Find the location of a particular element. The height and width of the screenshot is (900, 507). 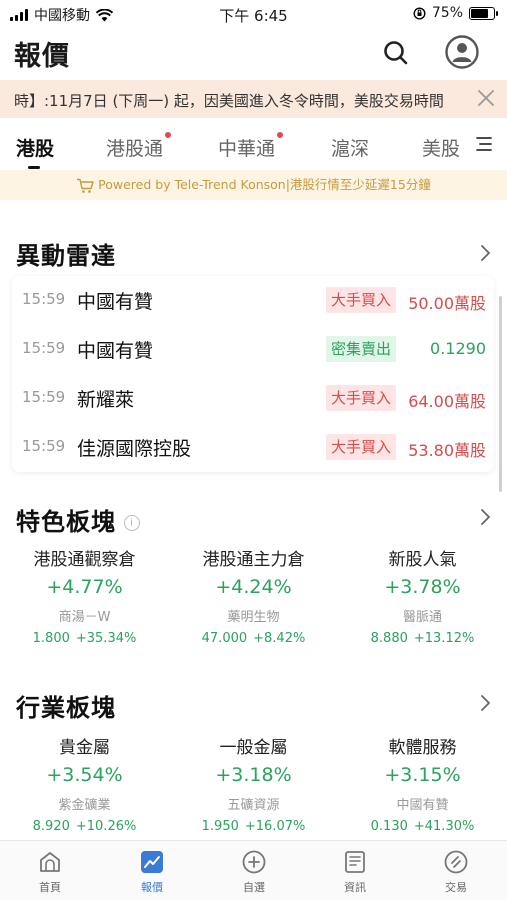

sector-name: 軟體服務 is located at coordinates (422, 748).